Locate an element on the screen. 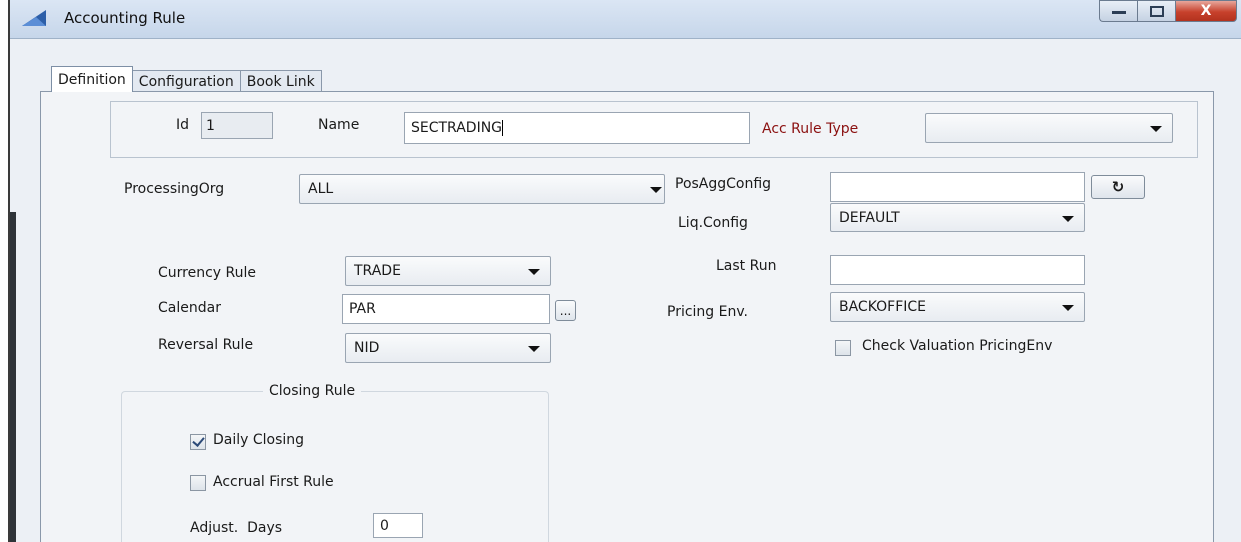 The image size is (1241, 542). acc-rule-type-dropdown is located at coordinates (1049, 128).